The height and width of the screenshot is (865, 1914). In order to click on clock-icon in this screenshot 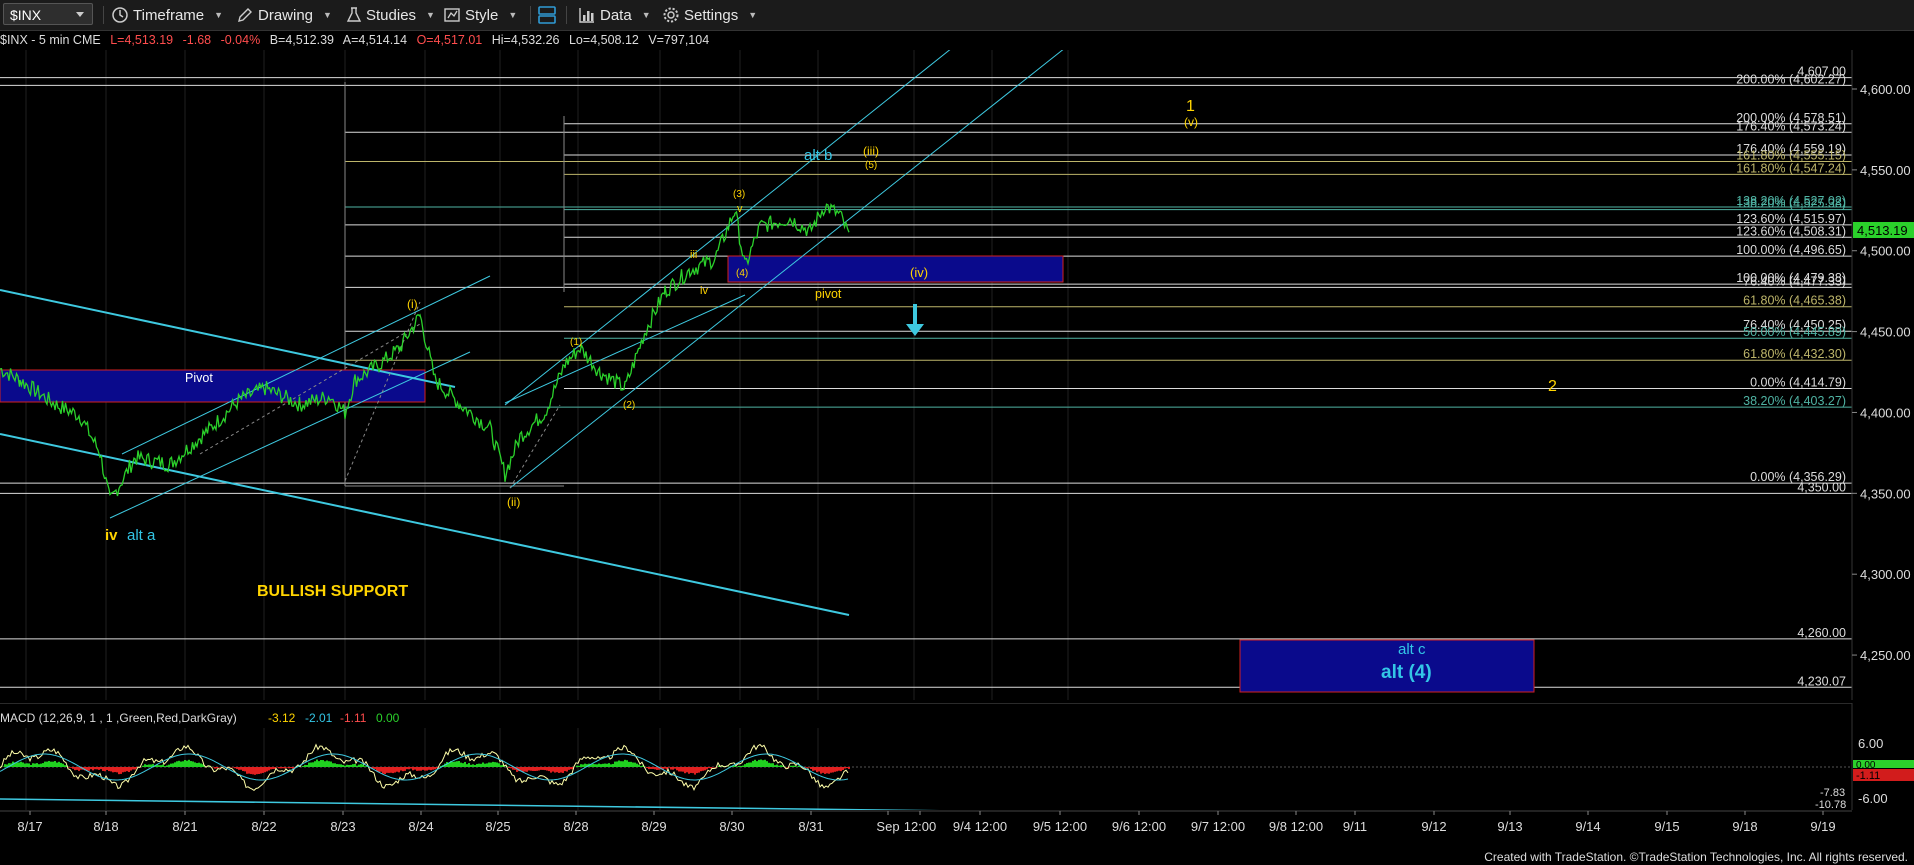, I will do `click(120, 15)`.